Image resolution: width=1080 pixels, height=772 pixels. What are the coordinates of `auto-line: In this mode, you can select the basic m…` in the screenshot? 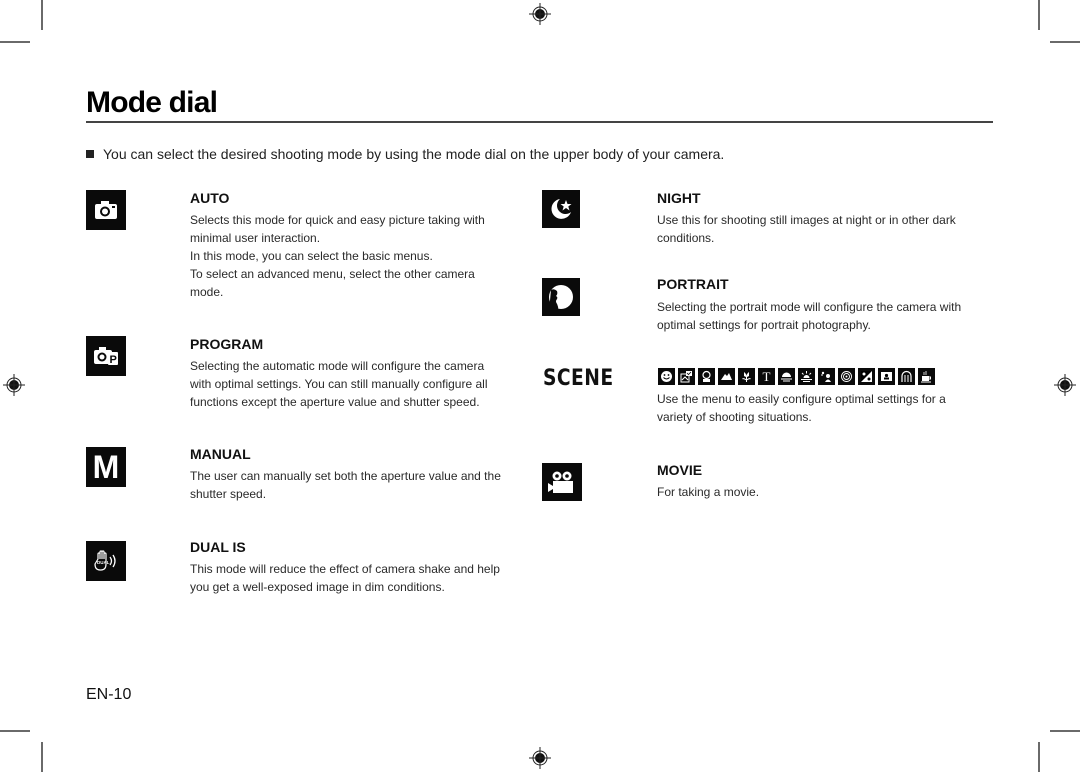 It's located at (311, 256).